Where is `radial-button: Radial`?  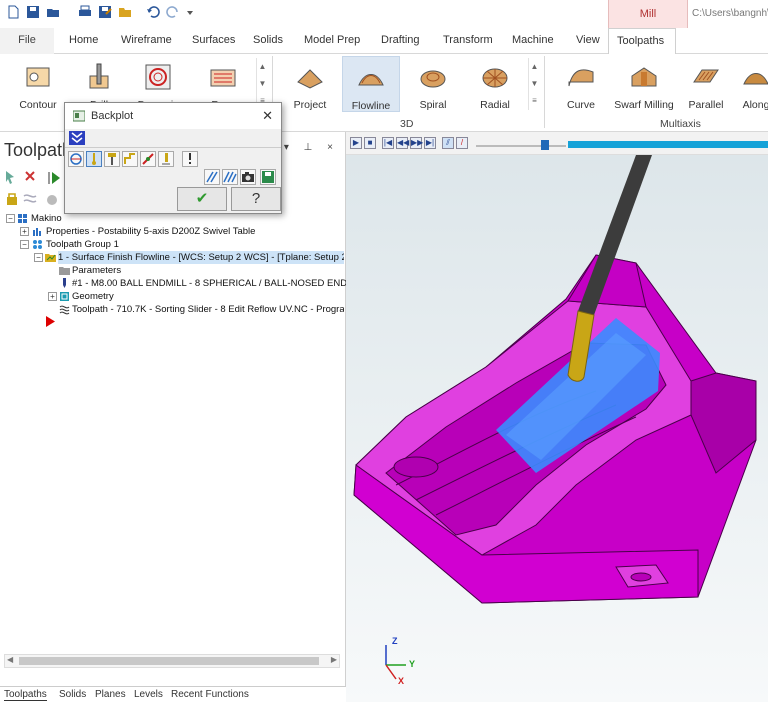 radial-button: Radial is located at coordinates (495, 84).